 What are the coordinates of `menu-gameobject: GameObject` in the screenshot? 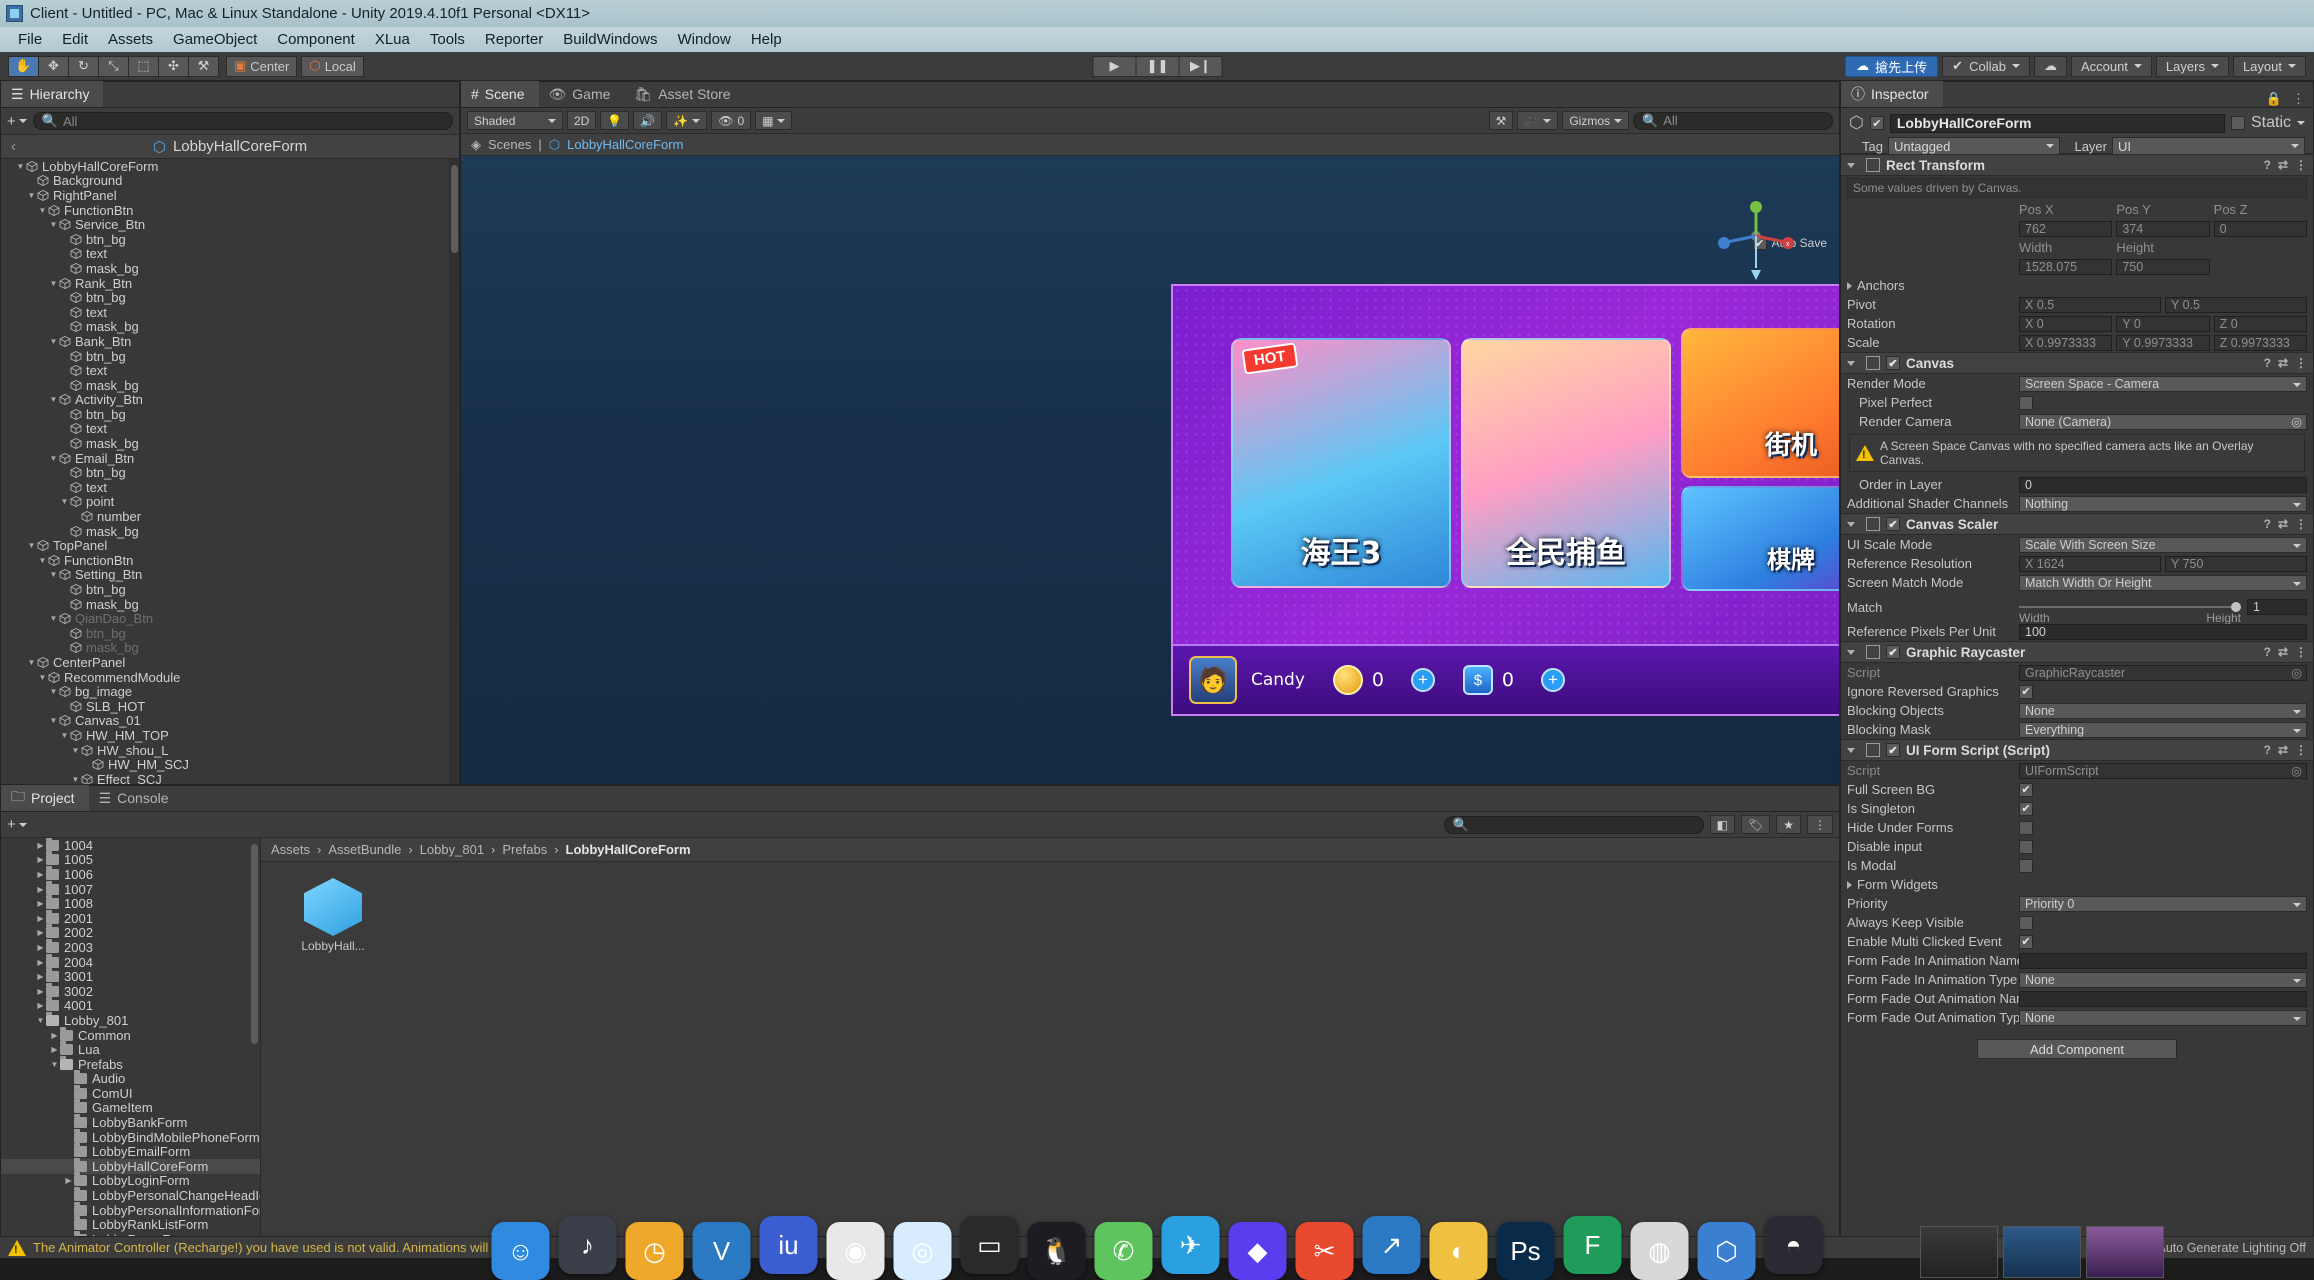 It's located at (215, 39).